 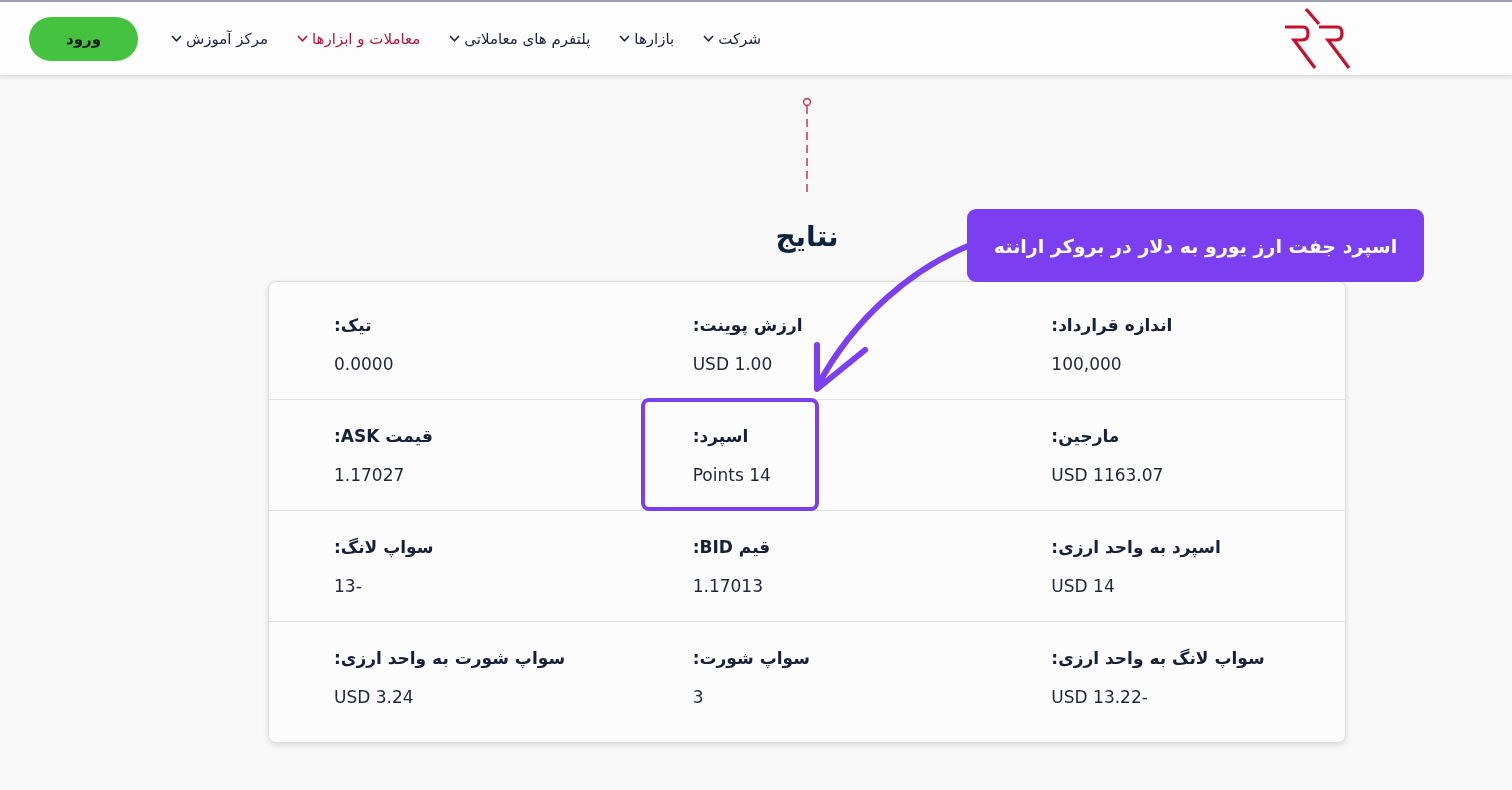 What do you see at coordinates (732, 547) in the screenshot?
I see `field-label: قیم BID:` at bounding box center [732, 547].